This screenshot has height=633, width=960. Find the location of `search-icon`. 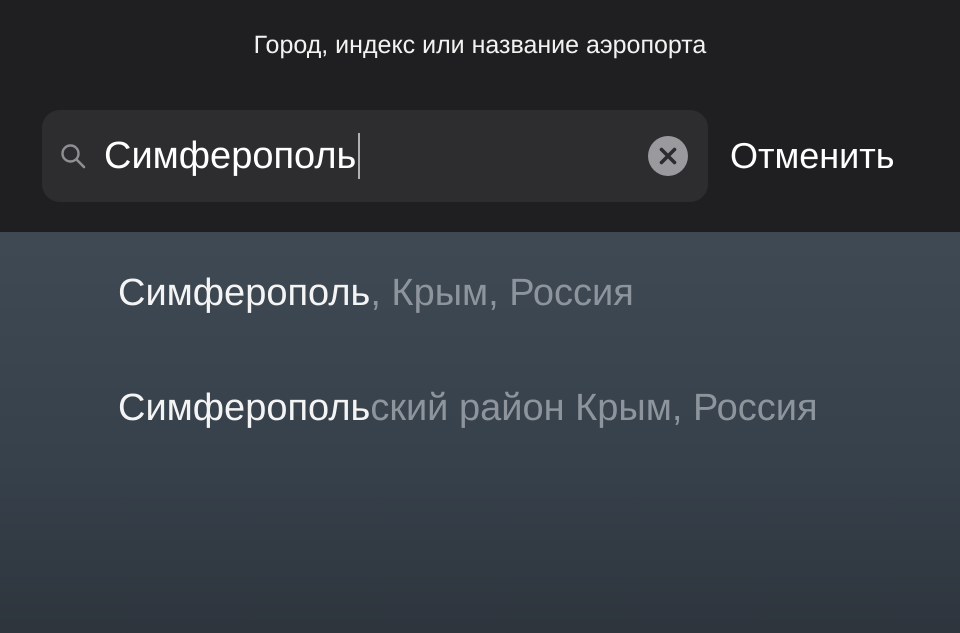

search-icon is located at coordinates (73, 156).